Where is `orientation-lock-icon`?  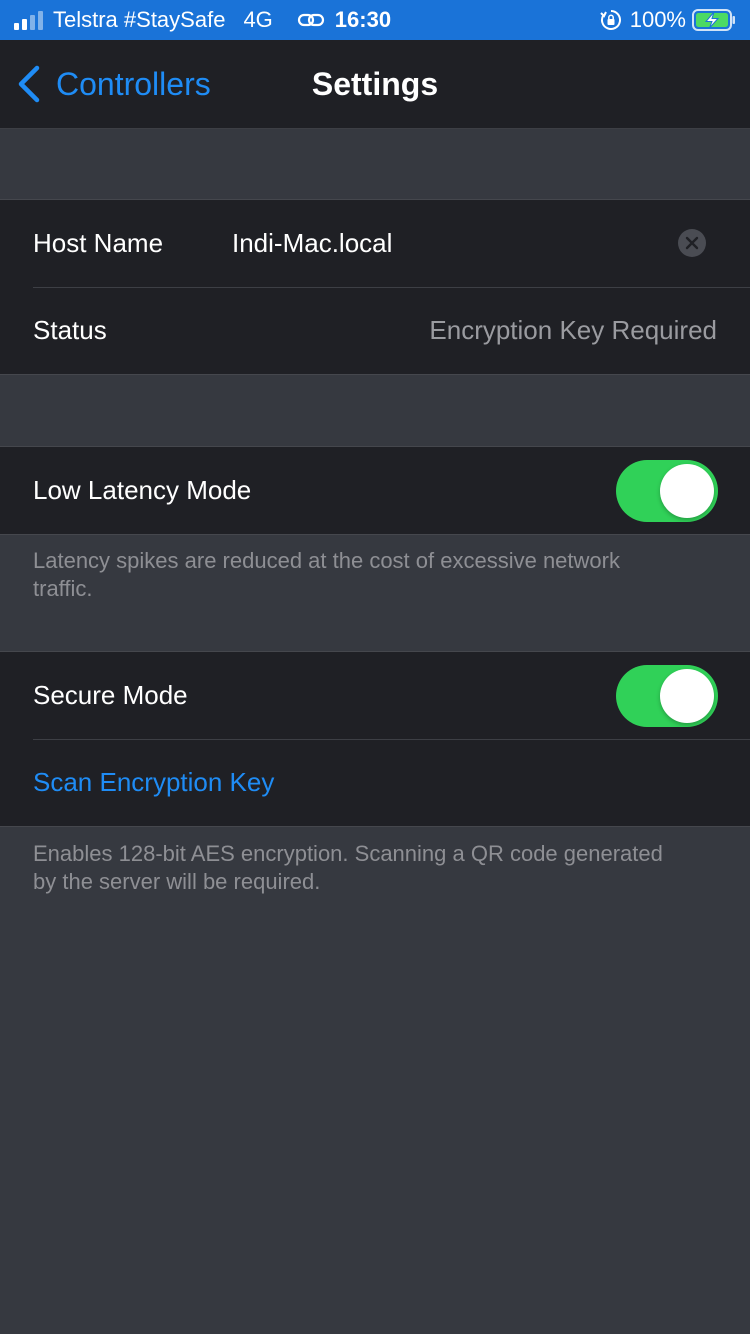 orientation-lock-icon is located at coordinates (610, 20).